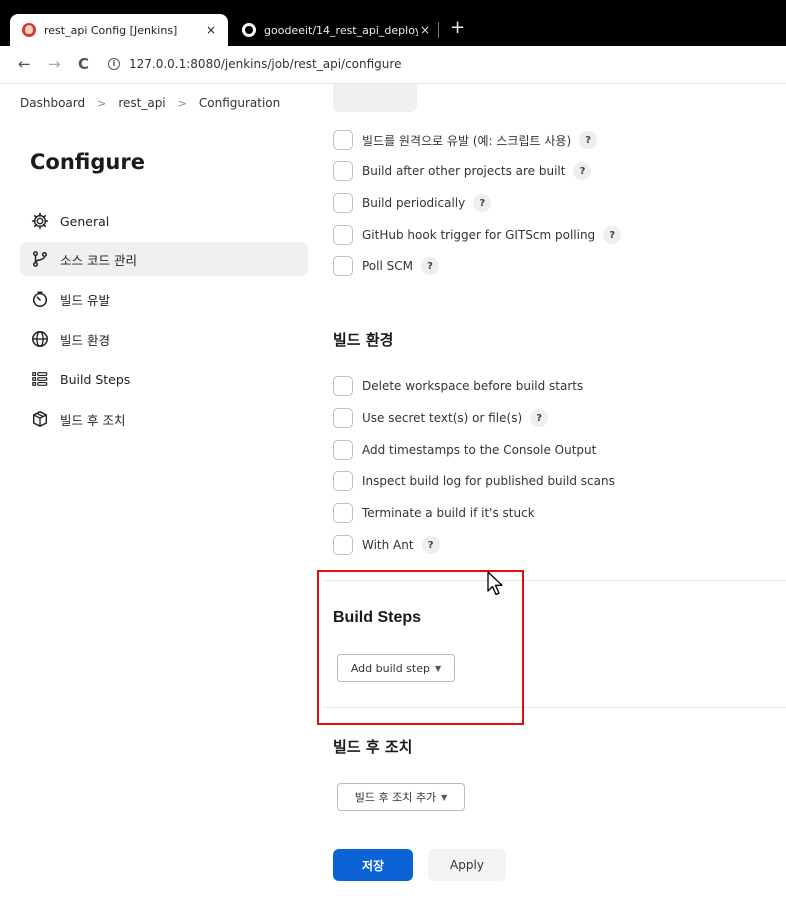 Image resolution: width=786 pixels, height=903 pixels. I want to click on checkbox-row-delete-workspace: Delete workspace before build starts, so click(458, 386).